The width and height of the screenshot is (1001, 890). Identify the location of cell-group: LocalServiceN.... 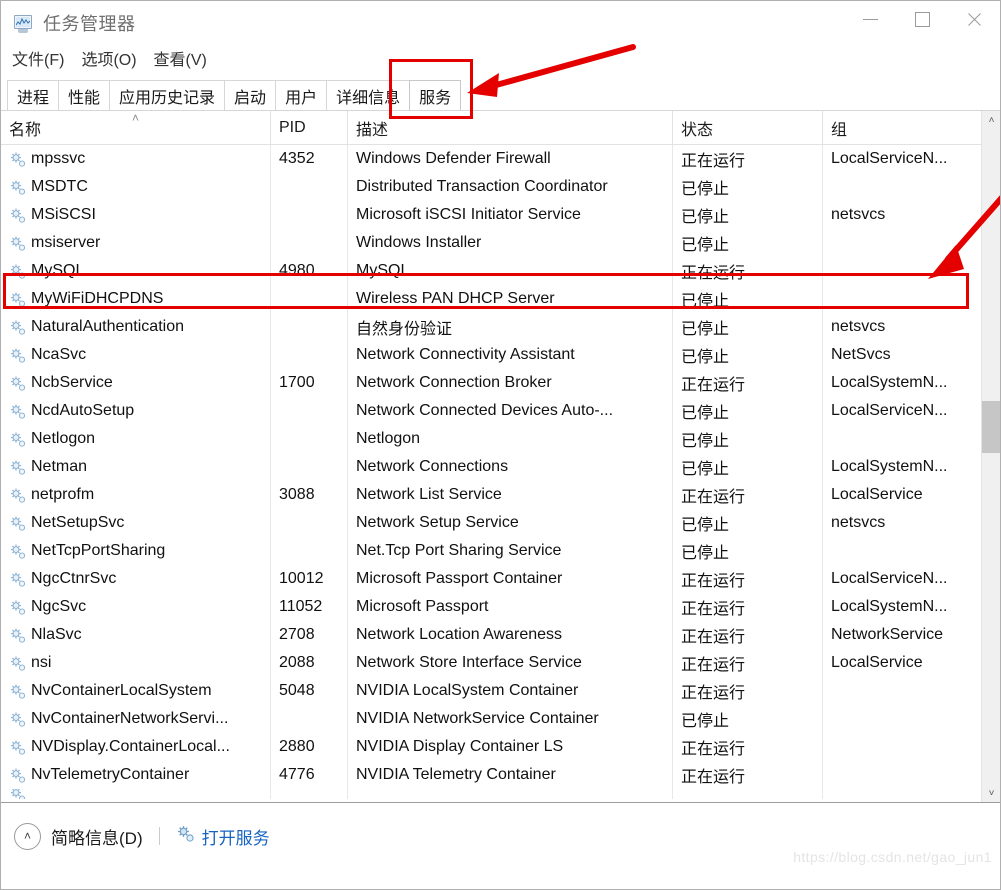
(889, 410).